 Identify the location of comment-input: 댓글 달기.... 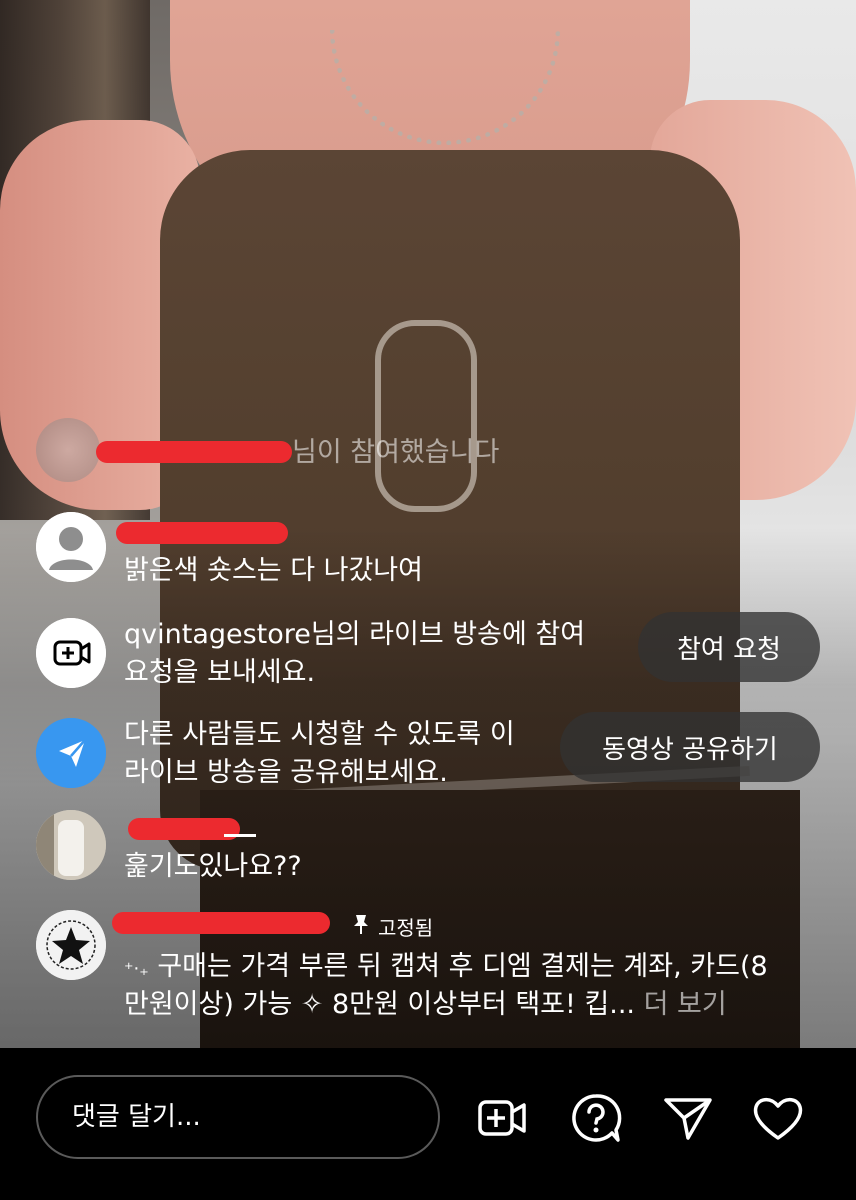
(238, 1117).